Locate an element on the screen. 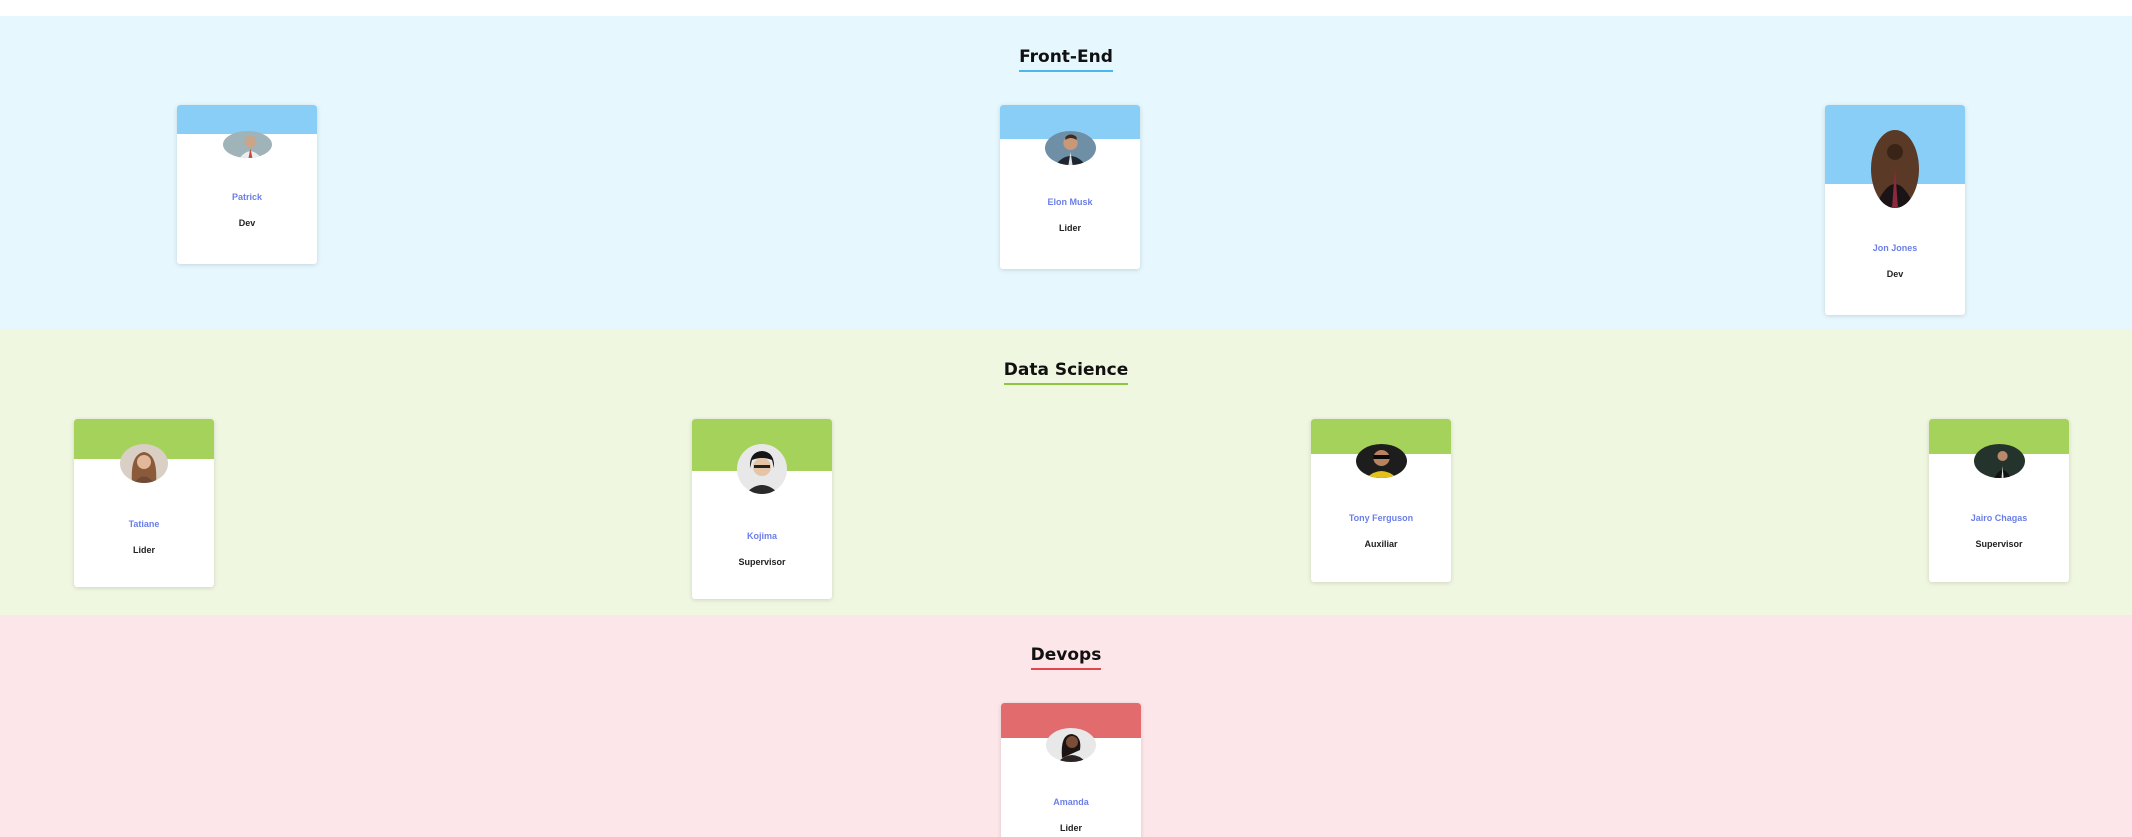  member-card: Tatiane Lider is located at coordinates (144, 503).